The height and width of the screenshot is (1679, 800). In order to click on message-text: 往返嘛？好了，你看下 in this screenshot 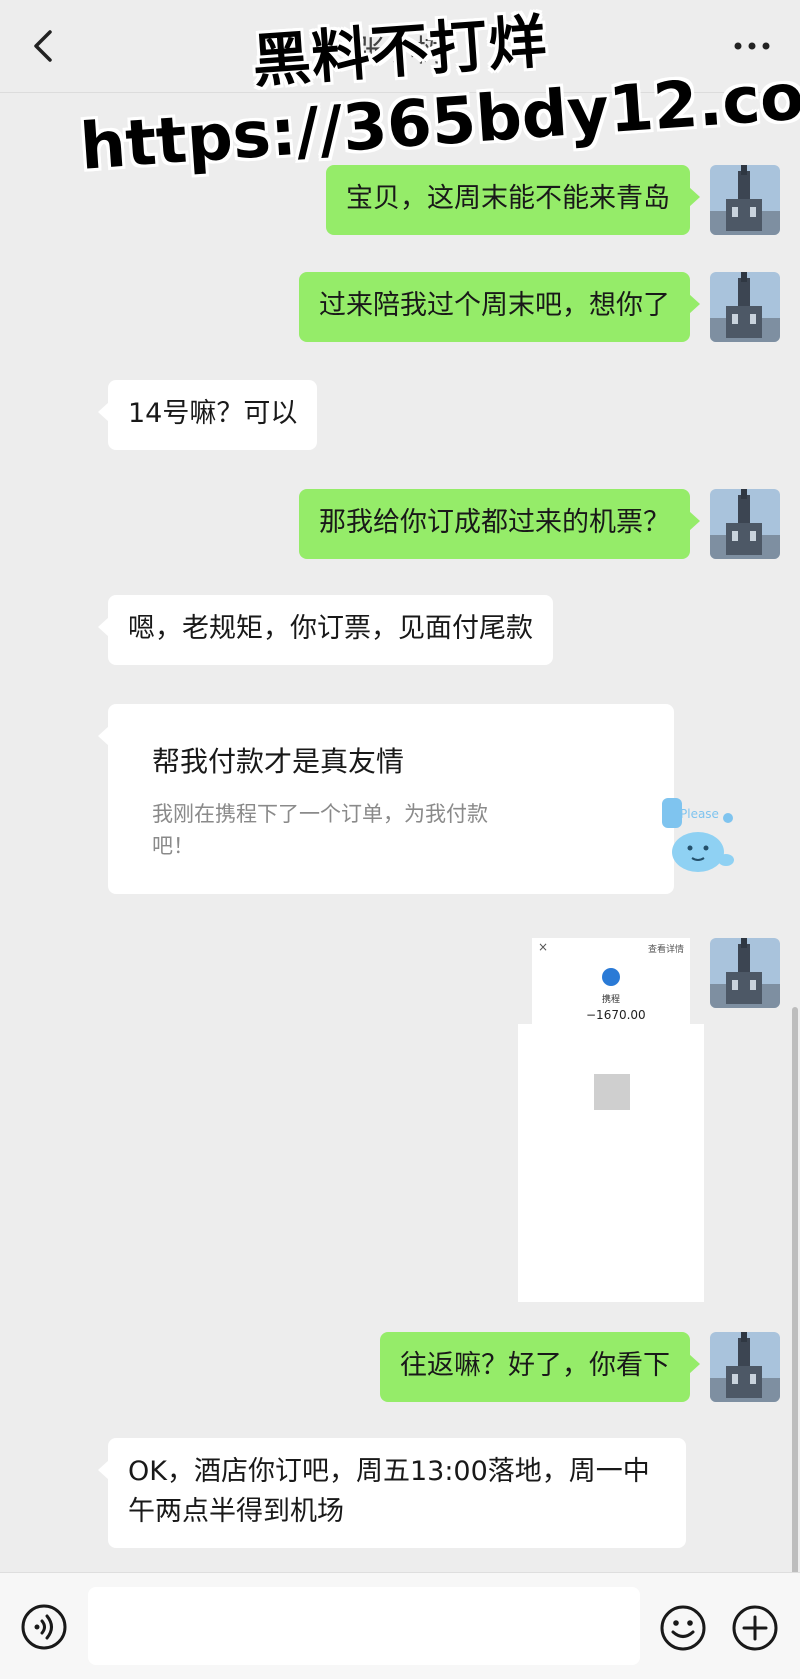, I will do `click(535, 1365)`.